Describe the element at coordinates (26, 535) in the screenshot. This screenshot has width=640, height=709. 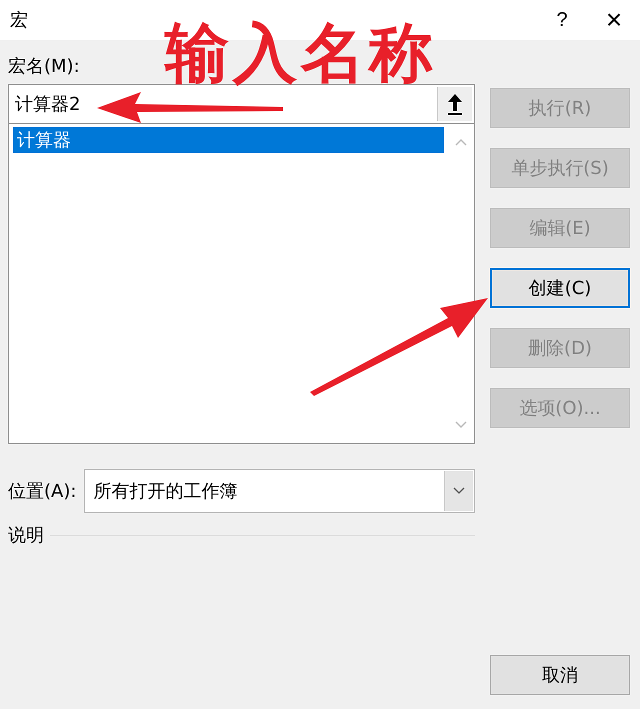
I see `description-label: 说明` at that location.